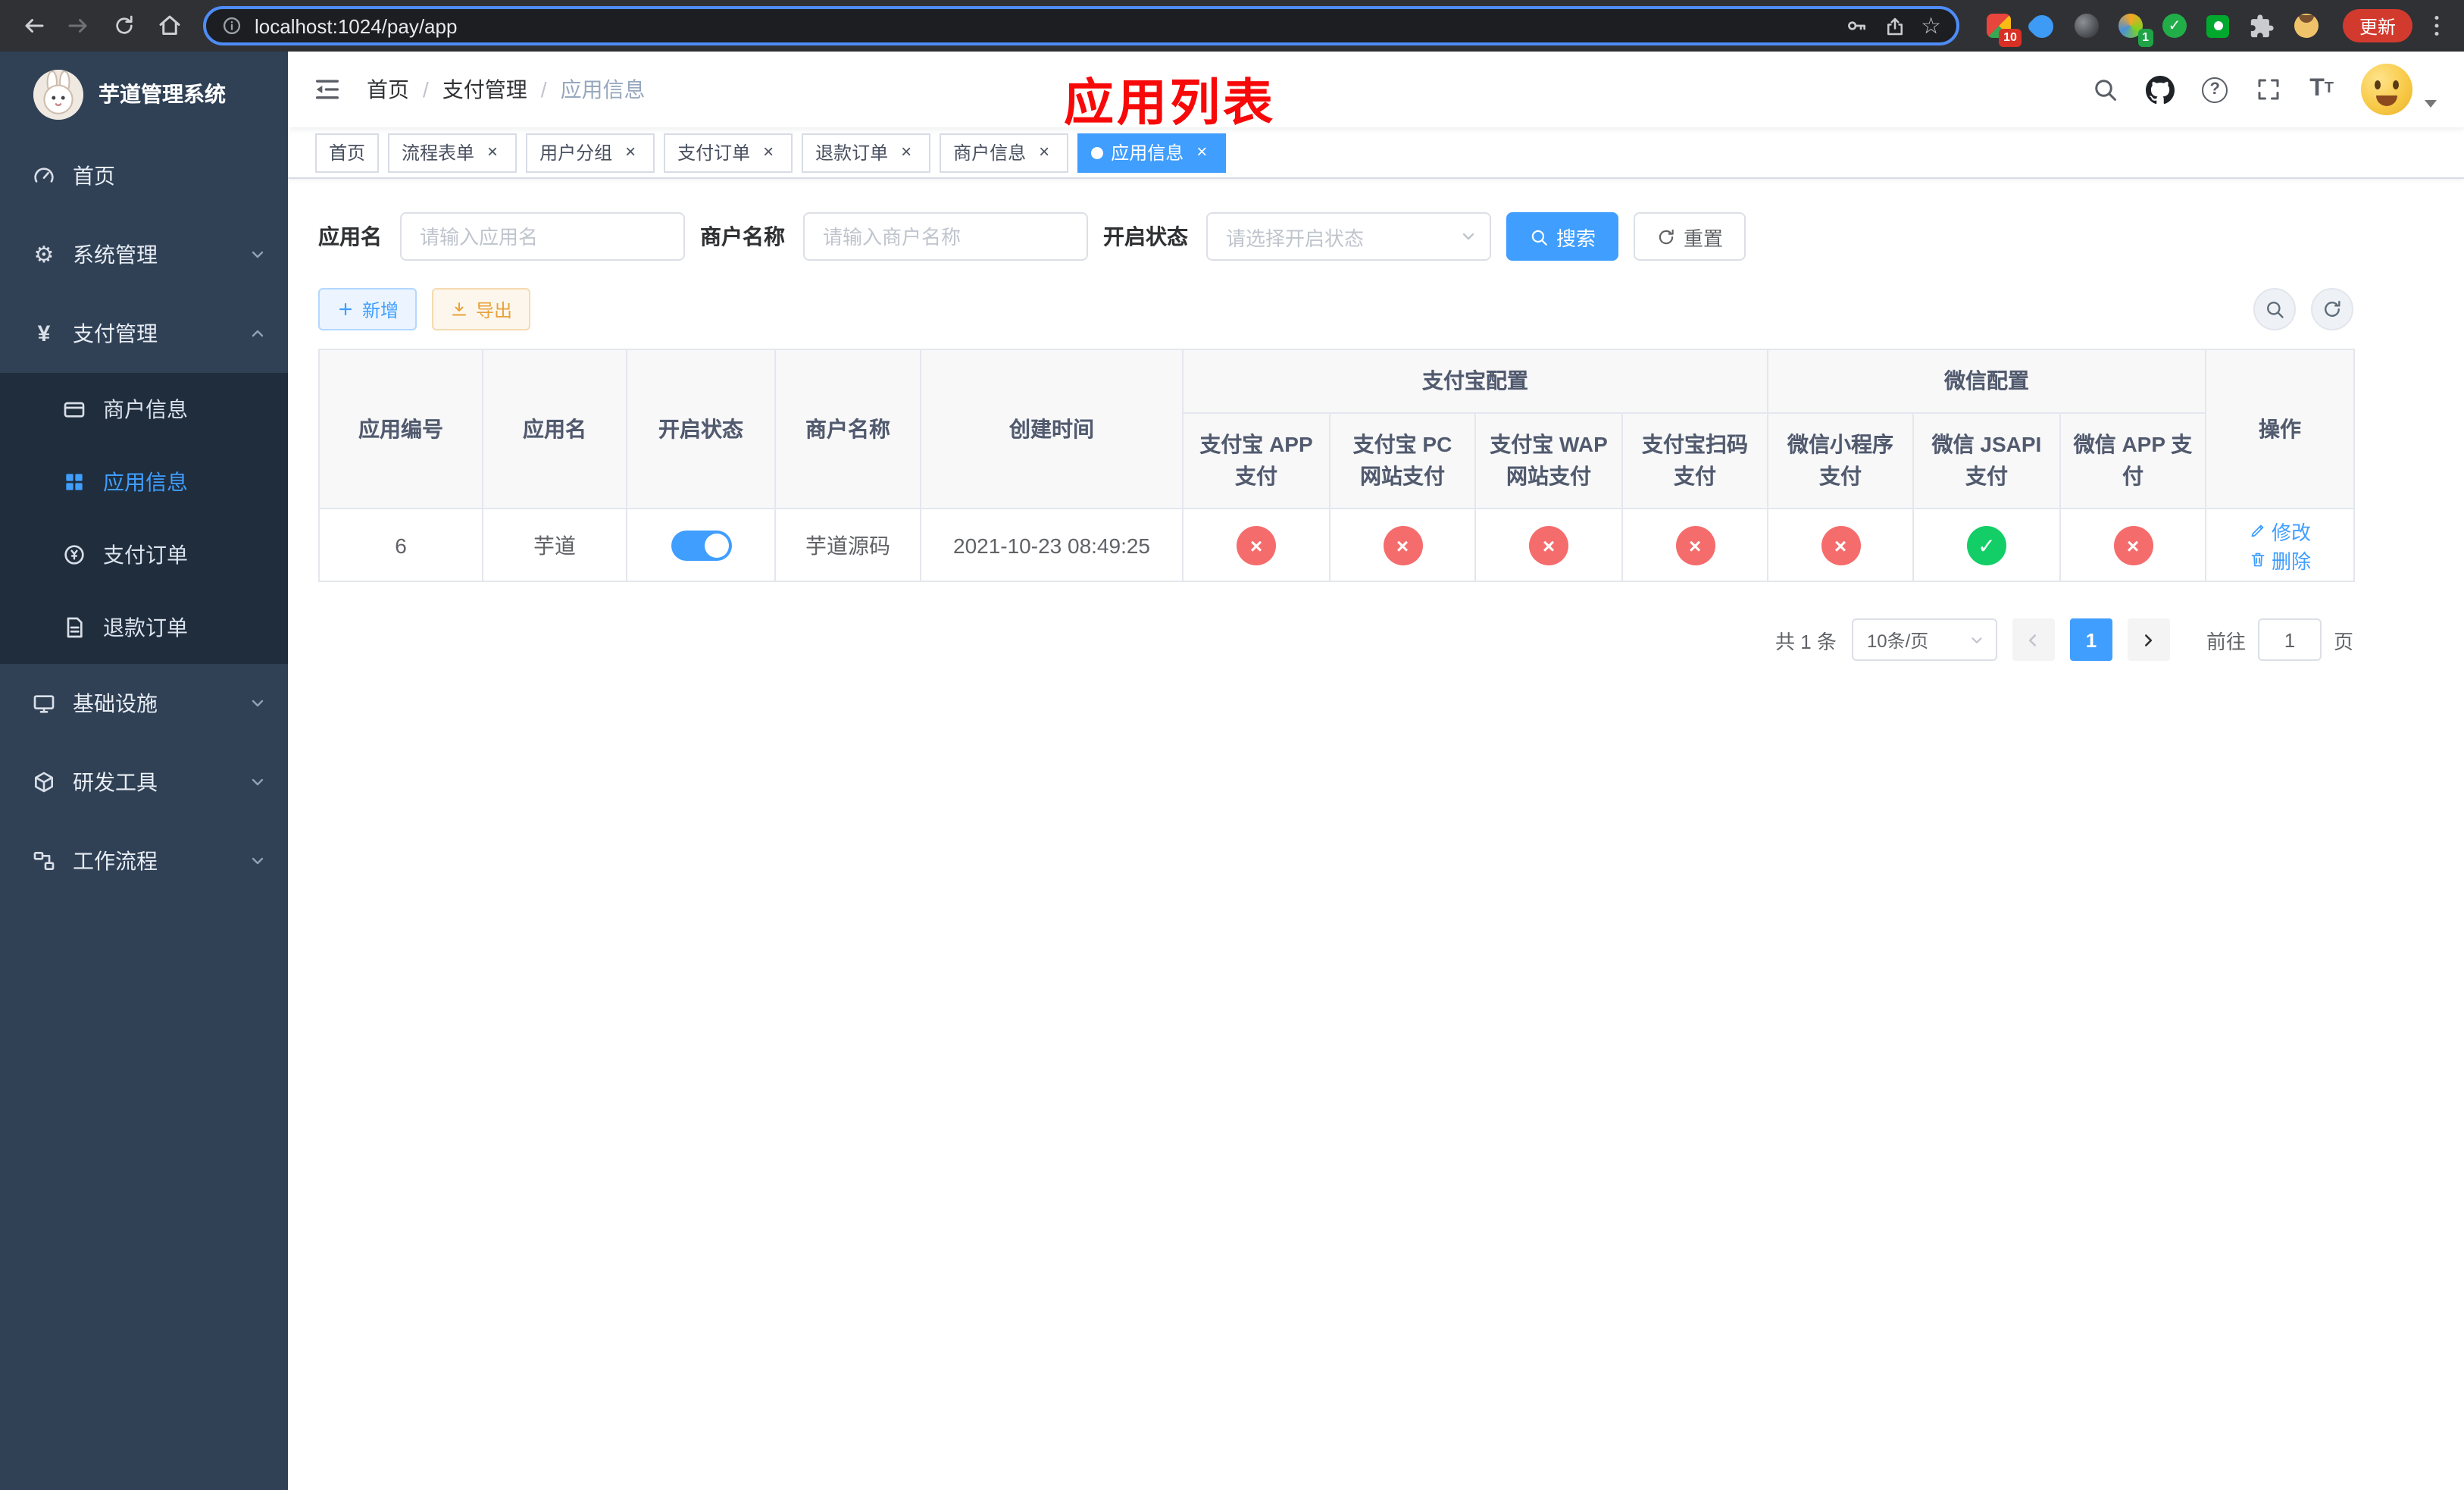 This screenshot has height=1490, width=2464. Describe the element at coordinates (2377, 26) in the screenshot. I see `chrome-update-button: 更新` at that location.